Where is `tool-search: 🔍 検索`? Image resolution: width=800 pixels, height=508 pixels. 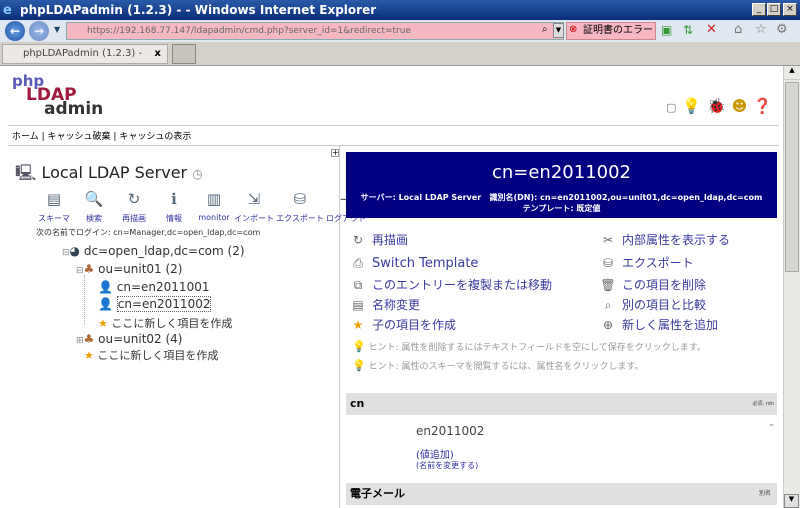 tool-search: 🔍 検索 is located at coordinates (94, 207).